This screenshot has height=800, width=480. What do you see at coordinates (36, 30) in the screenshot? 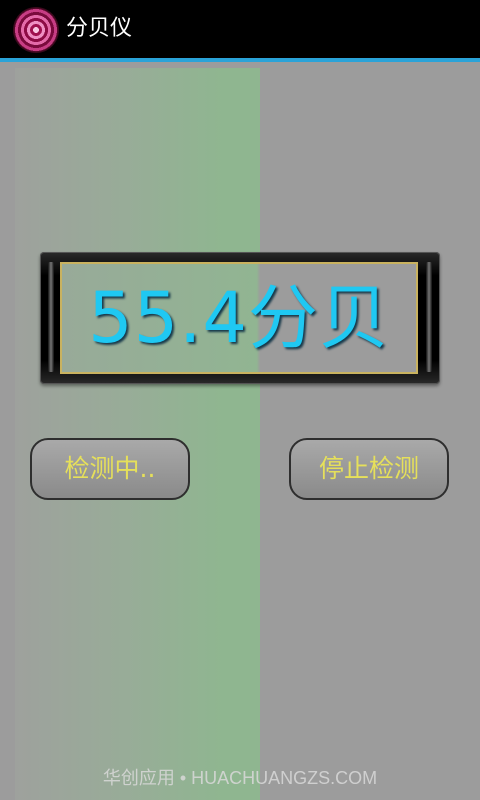
I see `target-logo-icon` at bounding box center [36, 30].